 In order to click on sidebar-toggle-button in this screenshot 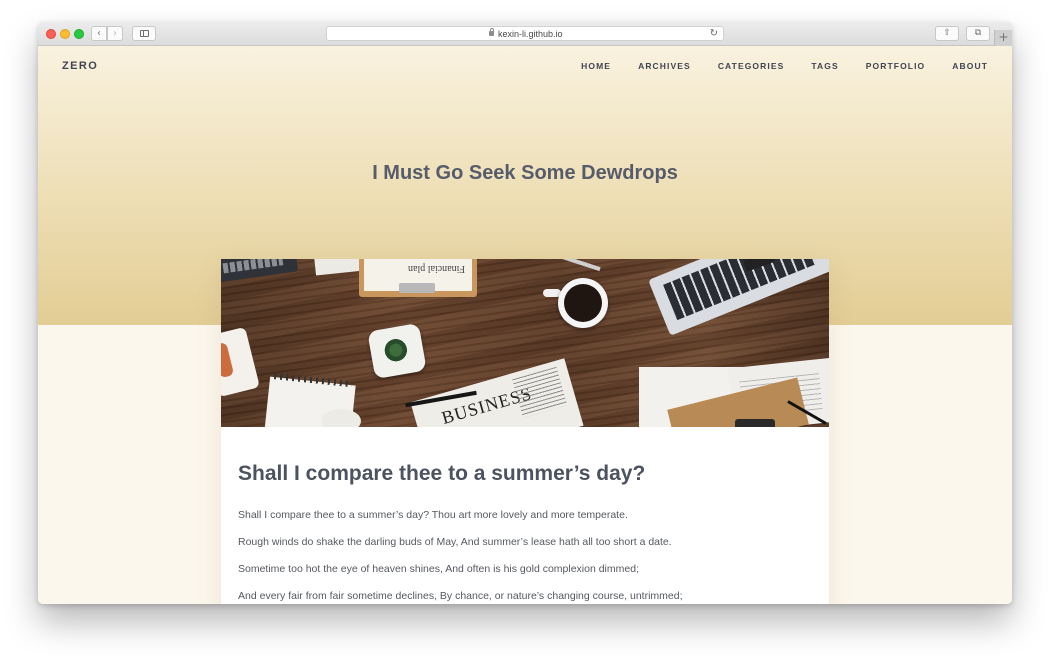, I will do `click(144, 33)`.